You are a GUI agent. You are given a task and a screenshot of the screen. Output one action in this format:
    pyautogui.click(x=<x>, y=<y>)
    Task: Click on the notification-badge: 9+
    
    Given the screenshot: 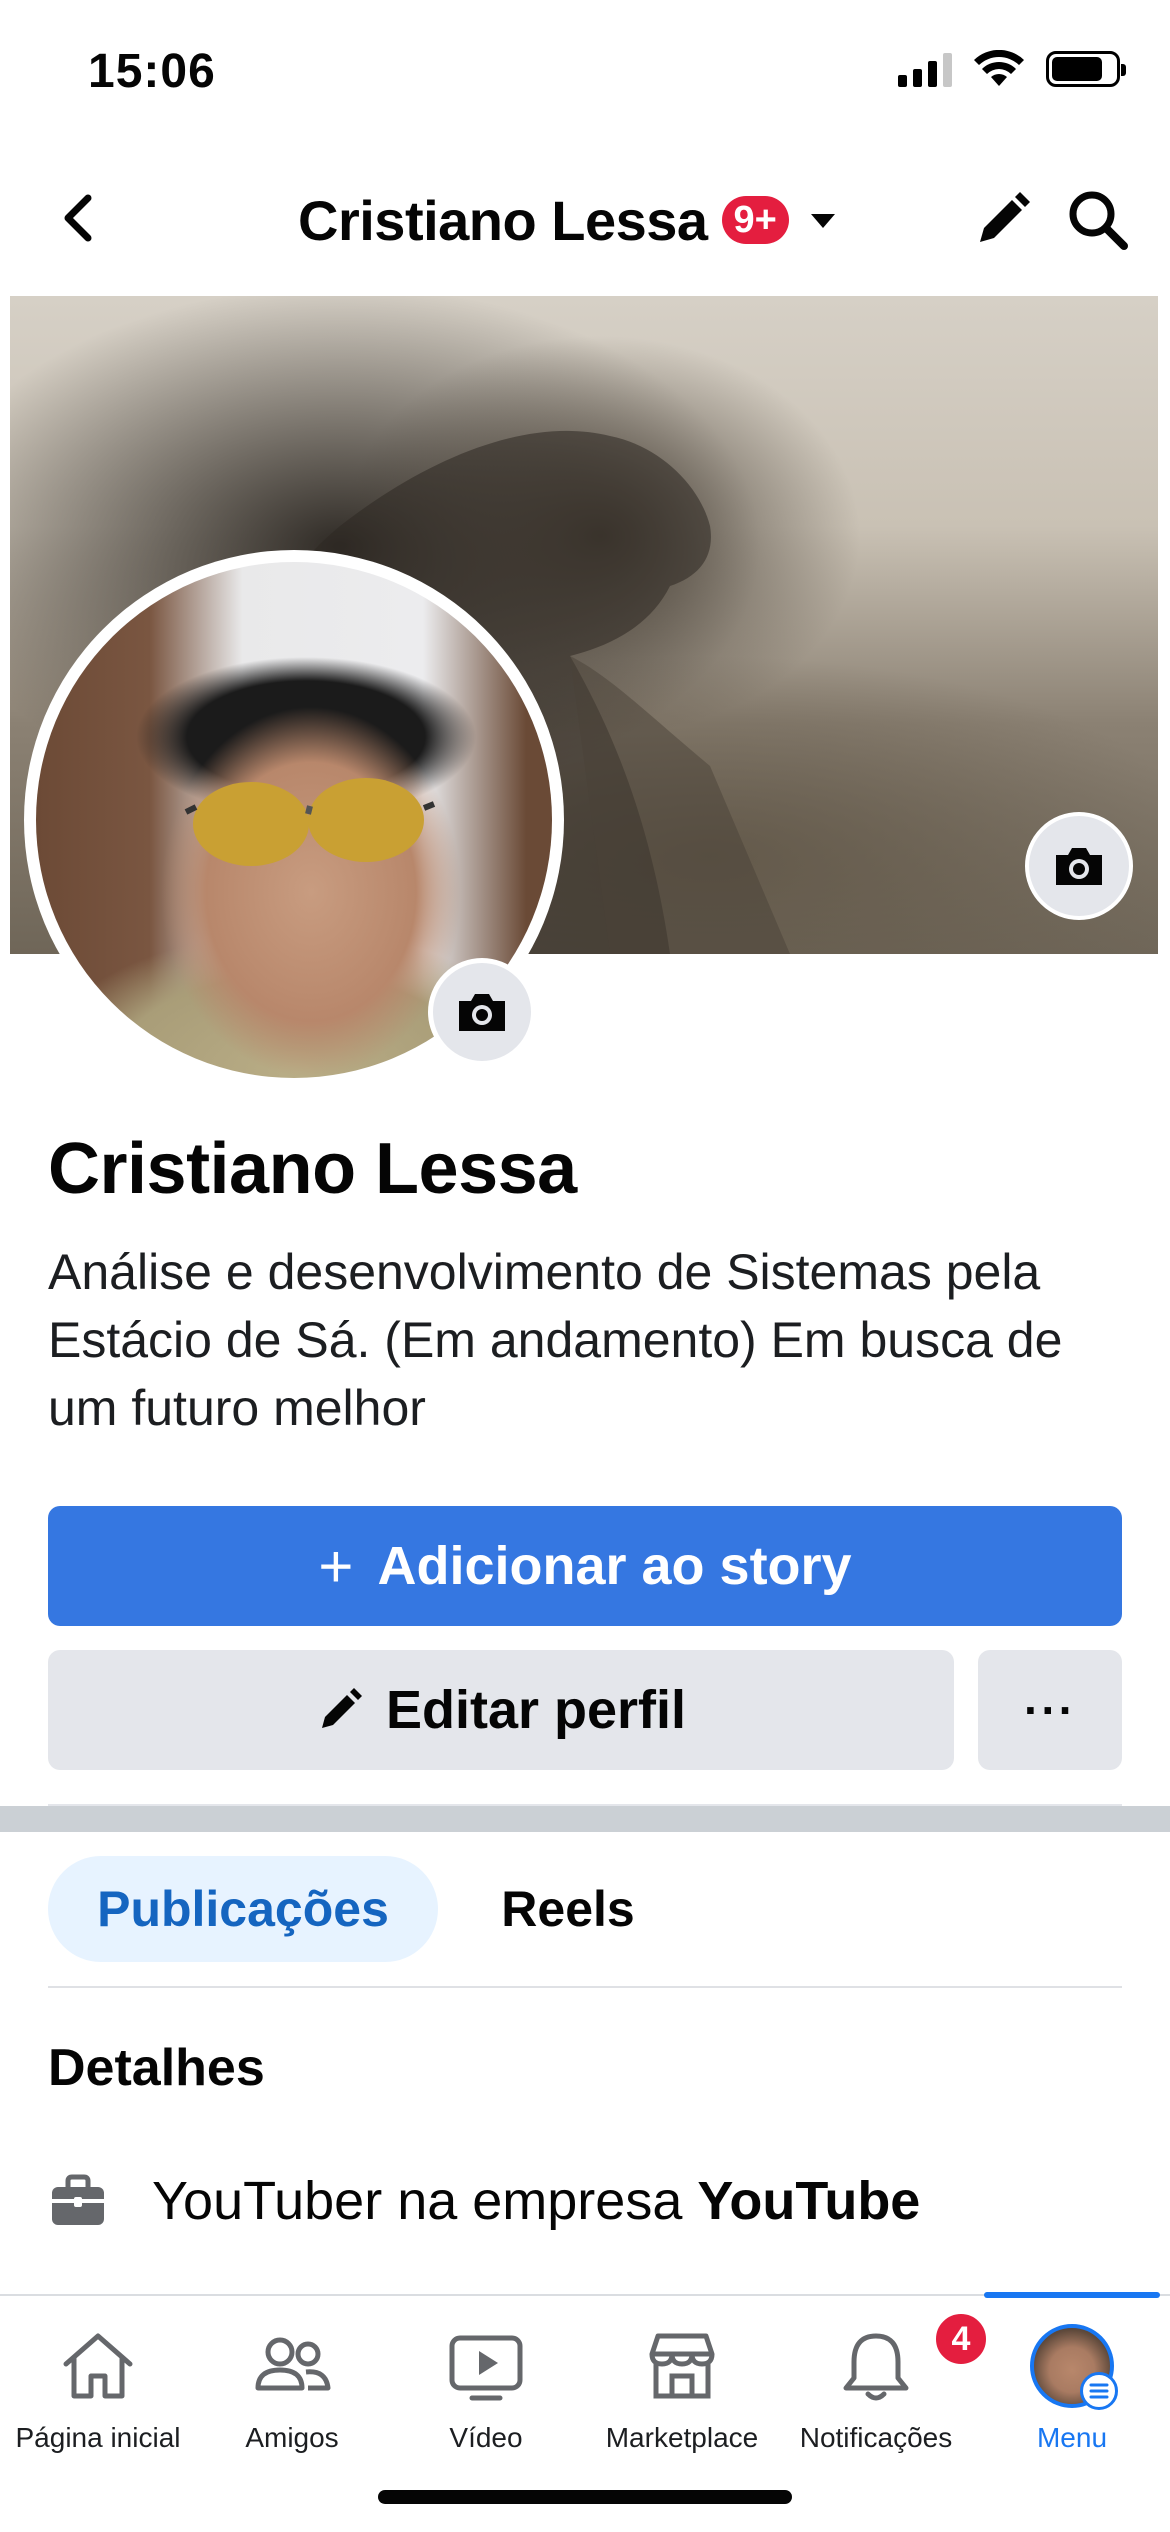 What is the action you would take?
    pyautogui.click(x=755, y=220)
    